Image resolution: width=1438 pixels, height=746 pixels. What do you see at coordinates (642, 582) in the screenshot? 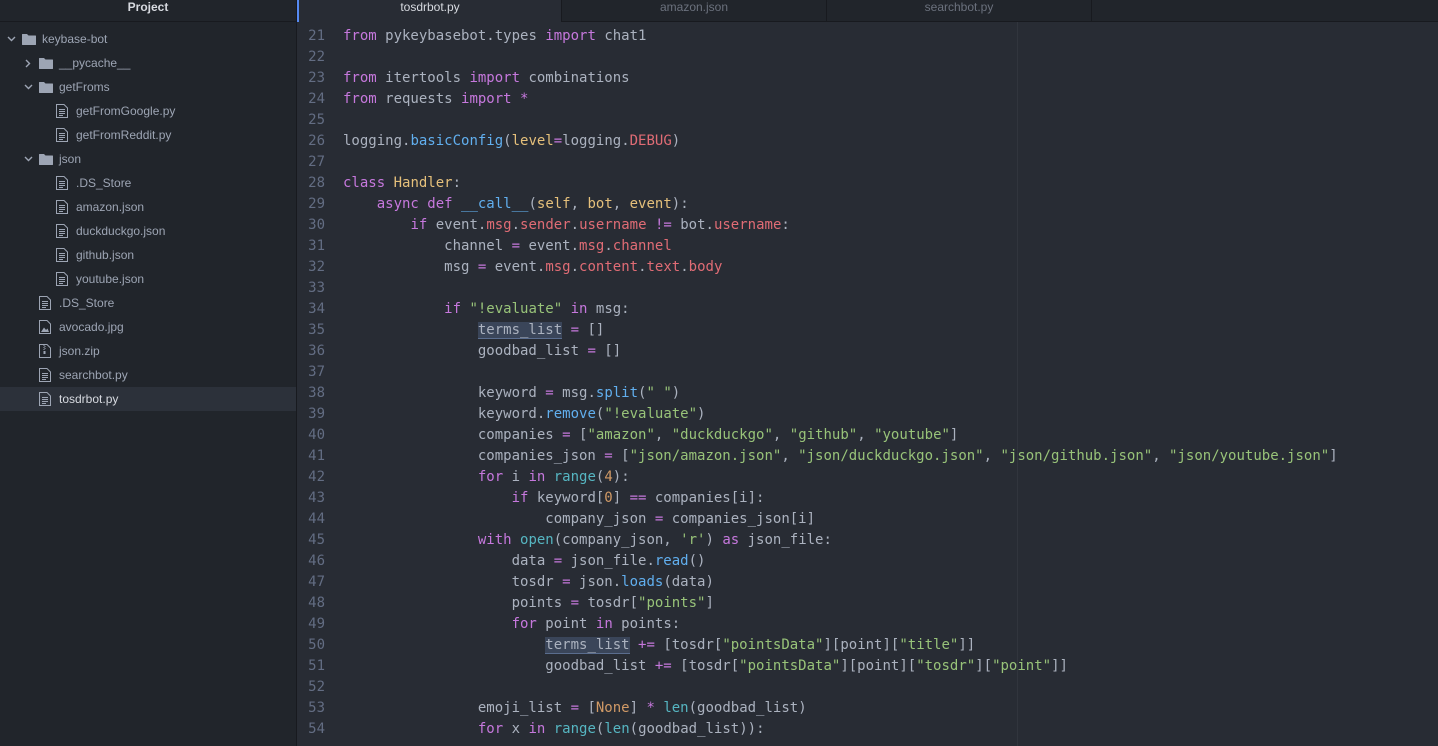
I see `code-token: loads` at bounding box center [642, 582].